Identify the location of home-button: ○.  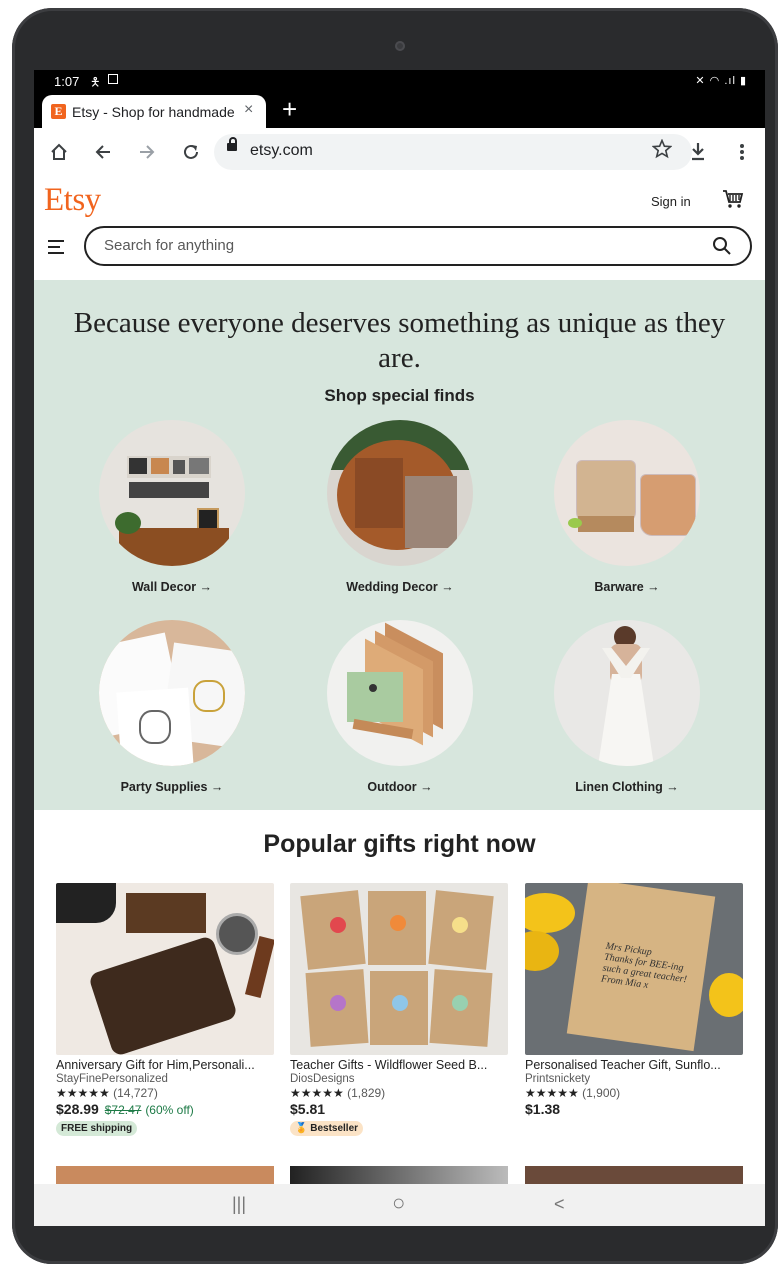
(398, 1203).